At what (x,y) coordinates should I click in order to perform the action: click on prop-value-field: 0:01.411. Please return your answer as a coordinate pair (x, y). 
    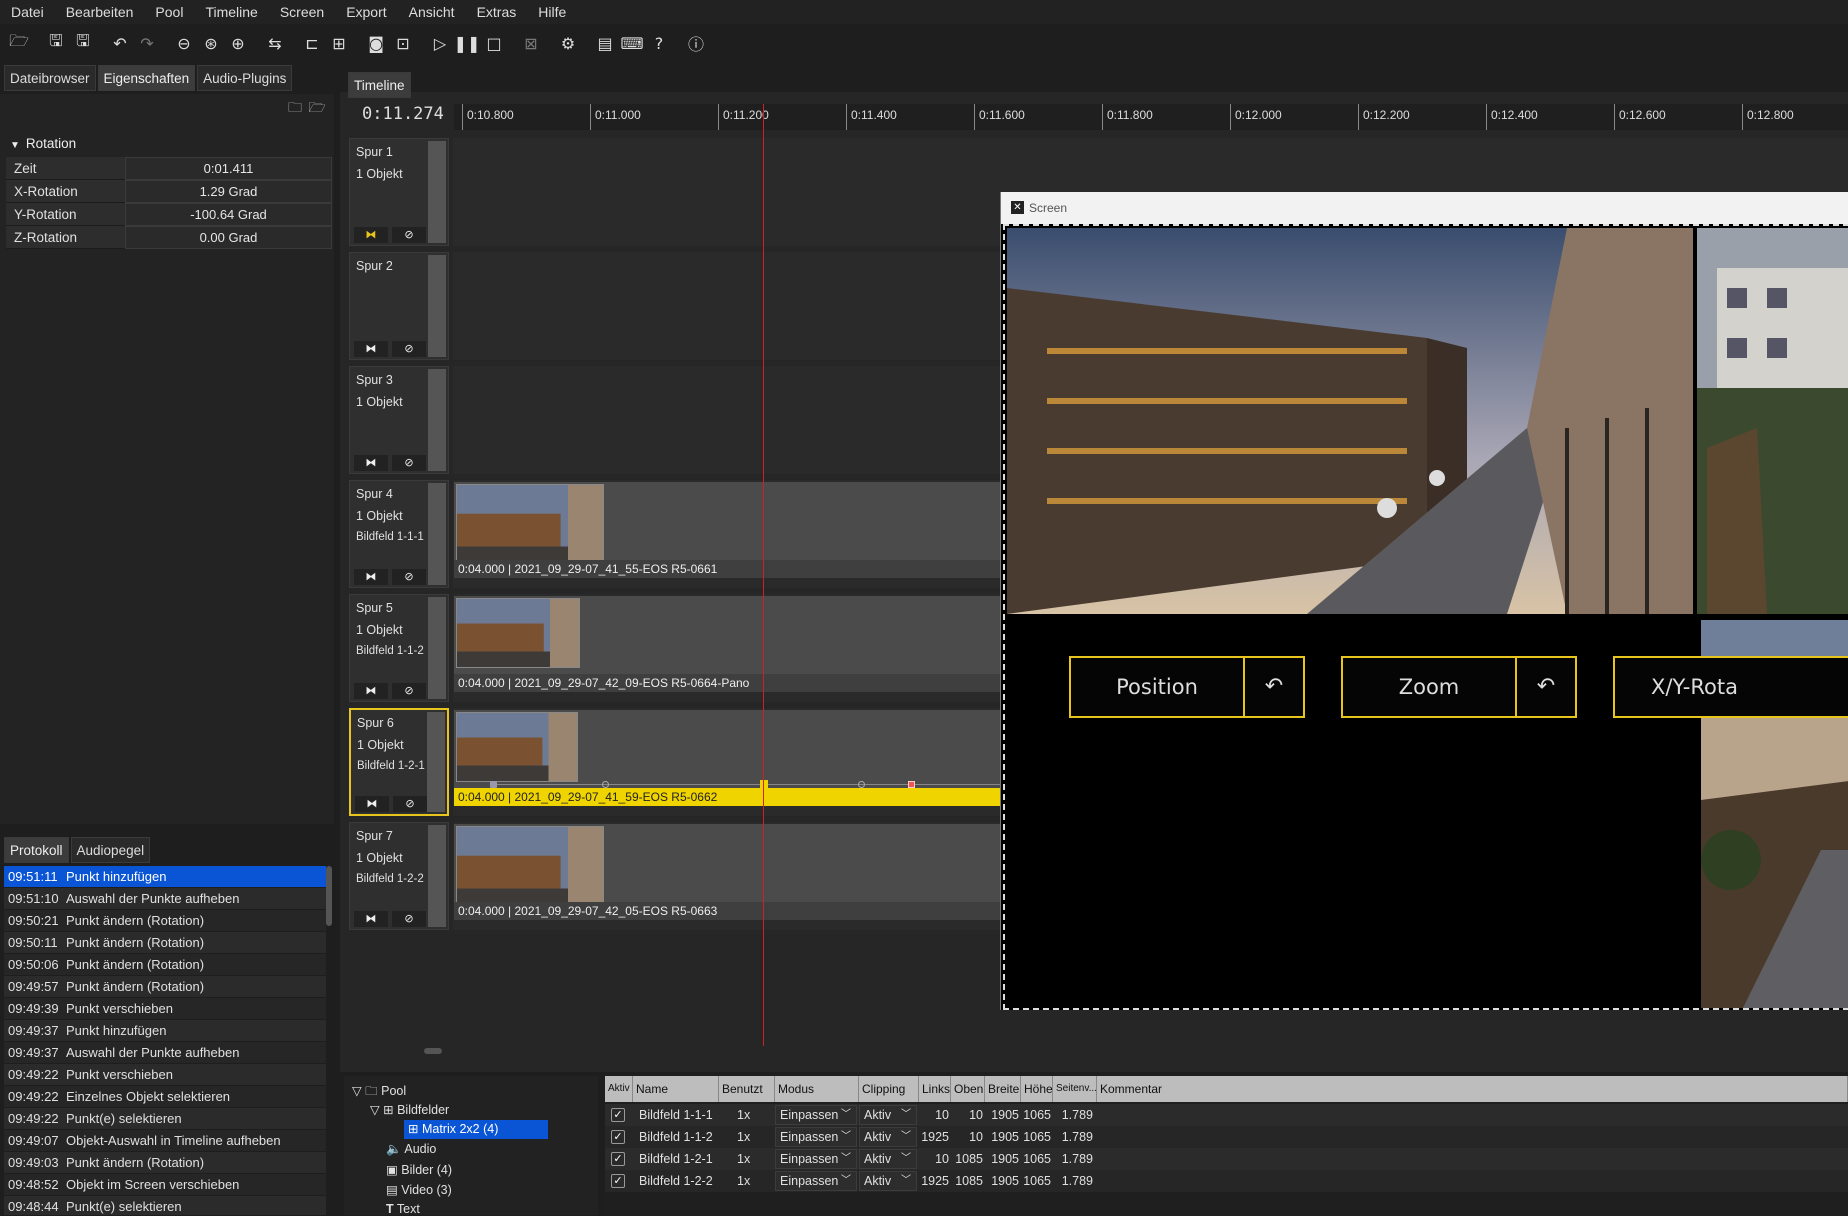
    Looking at the image, I should click on (228, 168).